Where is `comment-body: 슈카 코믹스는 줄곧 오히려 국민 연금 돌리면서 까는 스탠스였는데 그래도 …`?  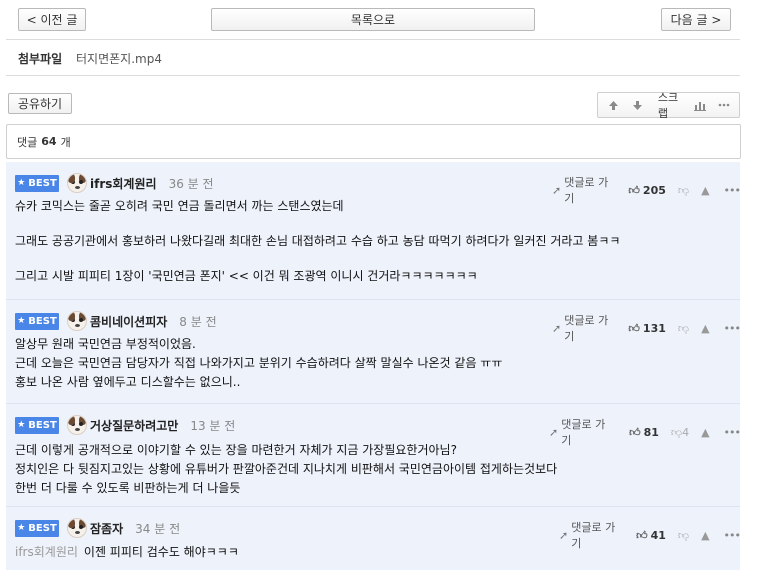
comment-body: 슈카 코믹스는 줄곧 오히려 국민 연금 돌리면서 까는 스탠스였는데 그래도 … is located at coordinates (317, 241).